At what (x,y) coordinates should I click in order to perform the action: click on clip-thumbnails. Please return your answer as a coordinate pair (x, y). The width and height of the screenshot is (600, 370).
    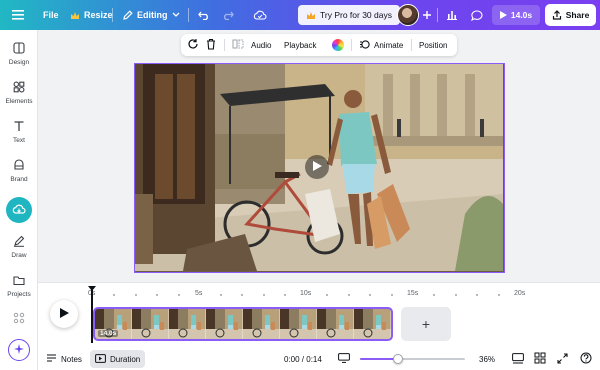
    Looking at the image, I should click on (243, 324).